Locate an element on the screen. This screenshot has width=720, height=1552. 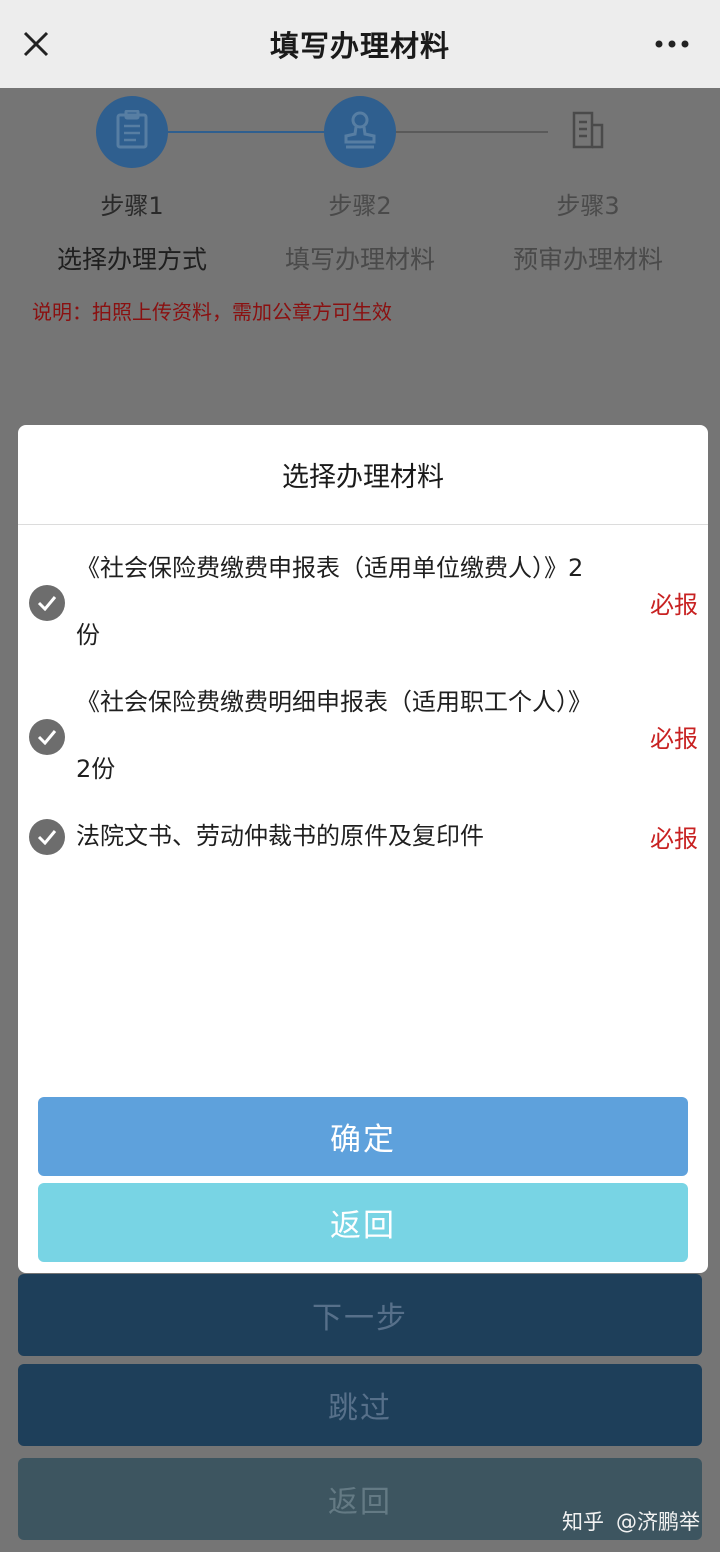
confirm-button: 确定 is located at coordinates (363, 1136).